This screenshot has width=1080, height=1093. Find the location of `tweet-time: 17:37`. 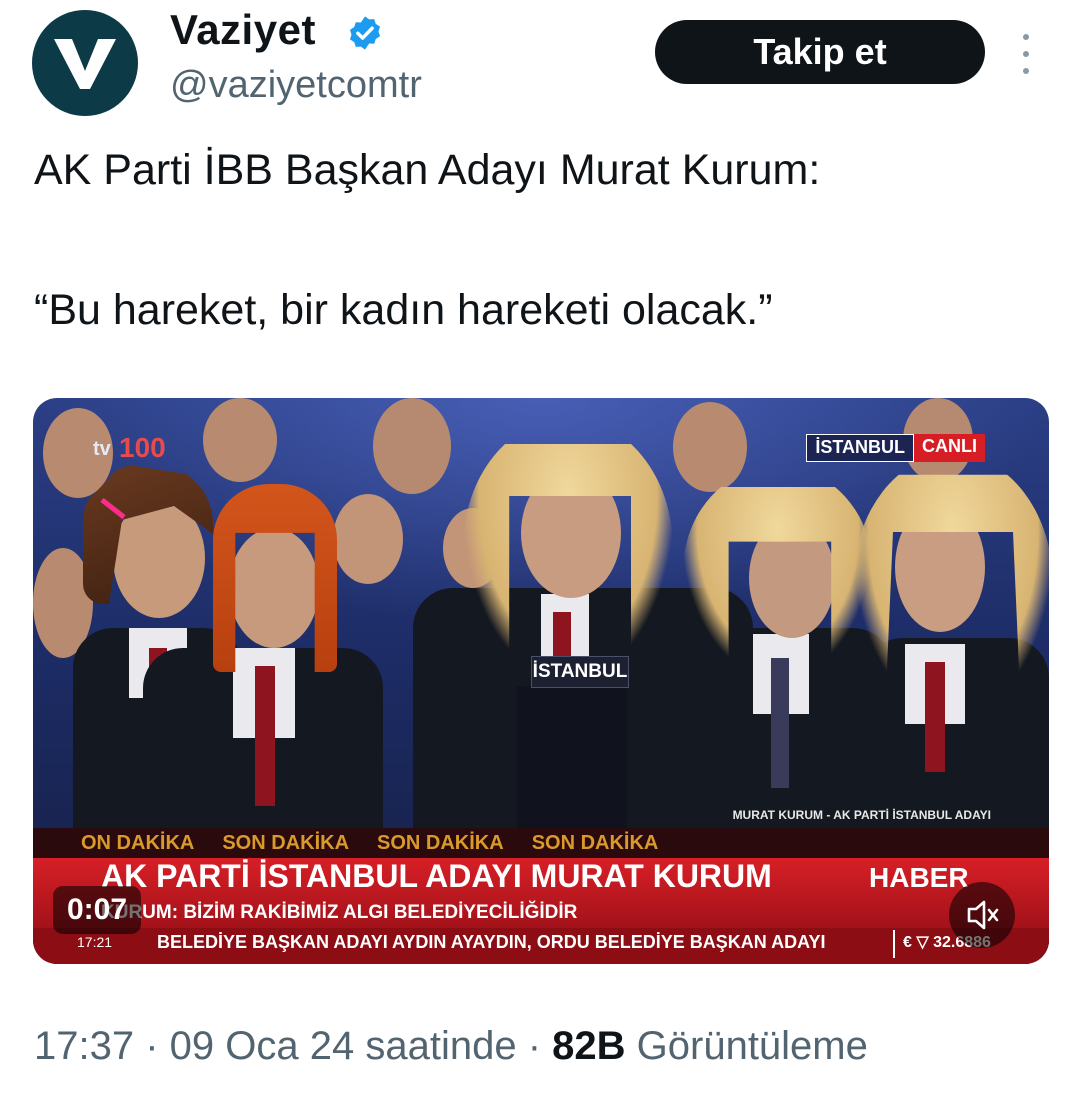

tweet-time: 17:37 is located at coordinates (84, 1046).